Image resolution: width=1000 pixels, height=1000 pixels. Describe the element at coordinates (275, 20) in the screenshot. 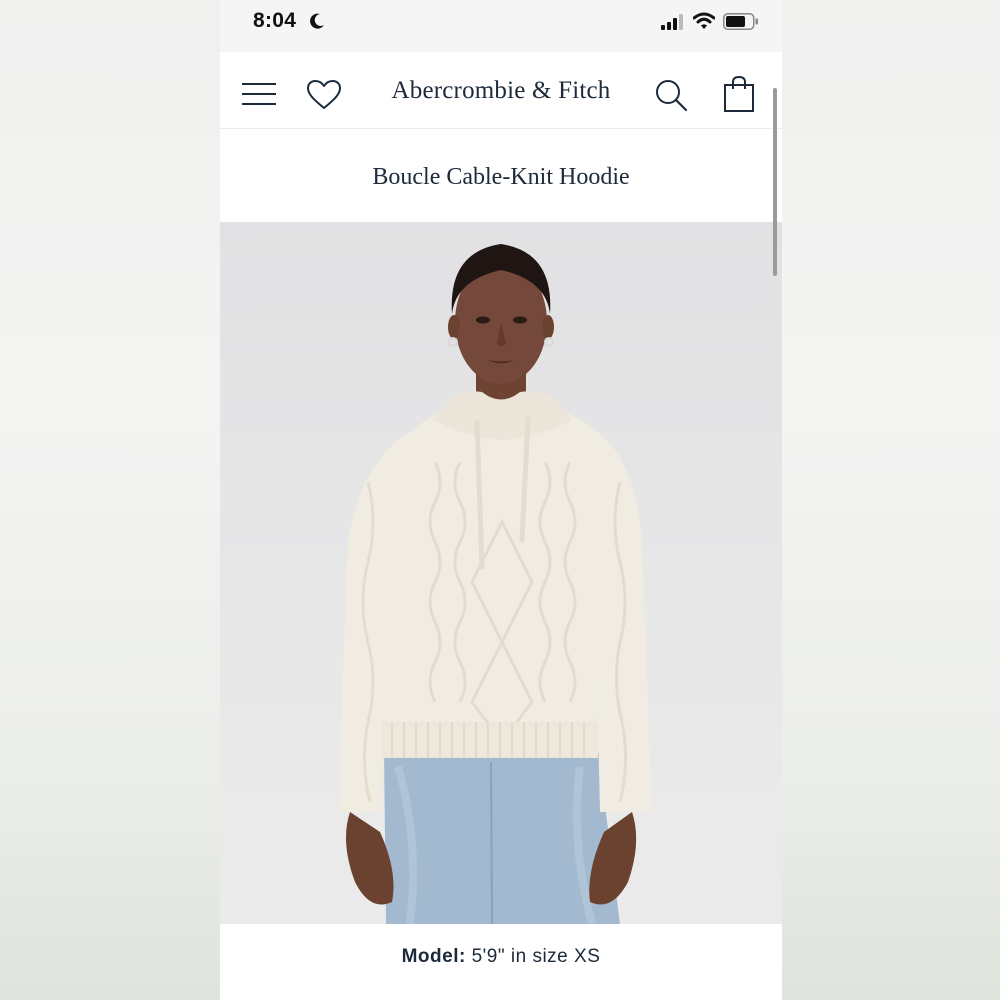

I see `status-time: 8:04` at that location.